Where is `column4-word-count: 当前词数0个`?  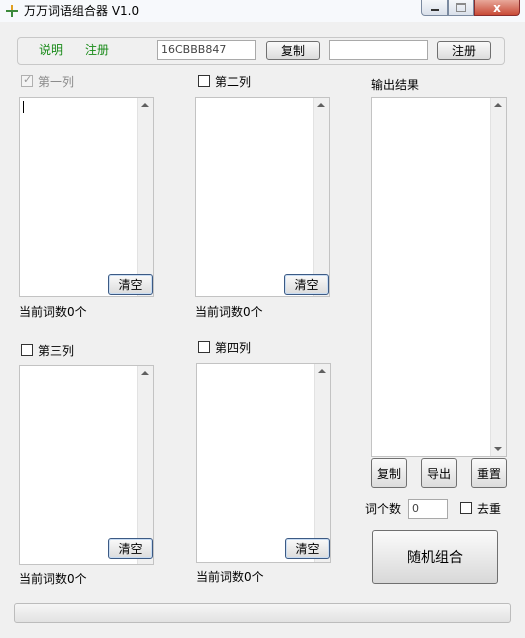
column4-word-count: 当前词数0个 is located at coordinates (230, 577).